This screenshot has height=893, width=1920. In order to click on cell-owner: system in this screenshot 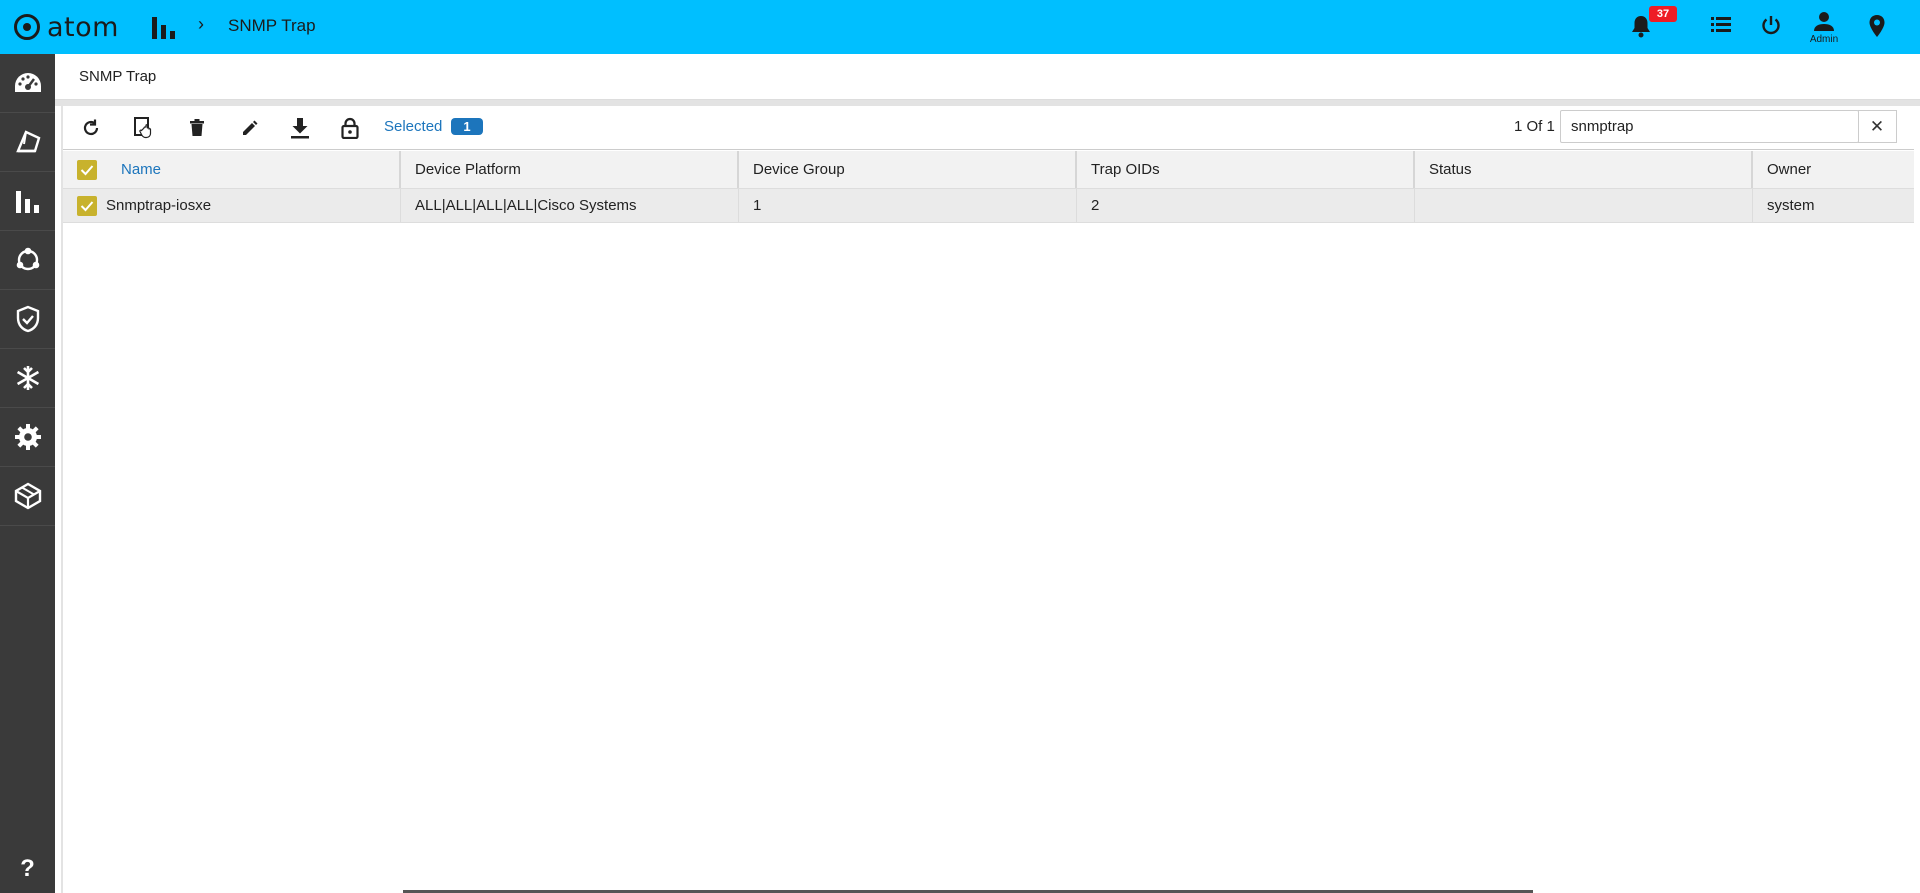, I will do `click(1791, 205)`.